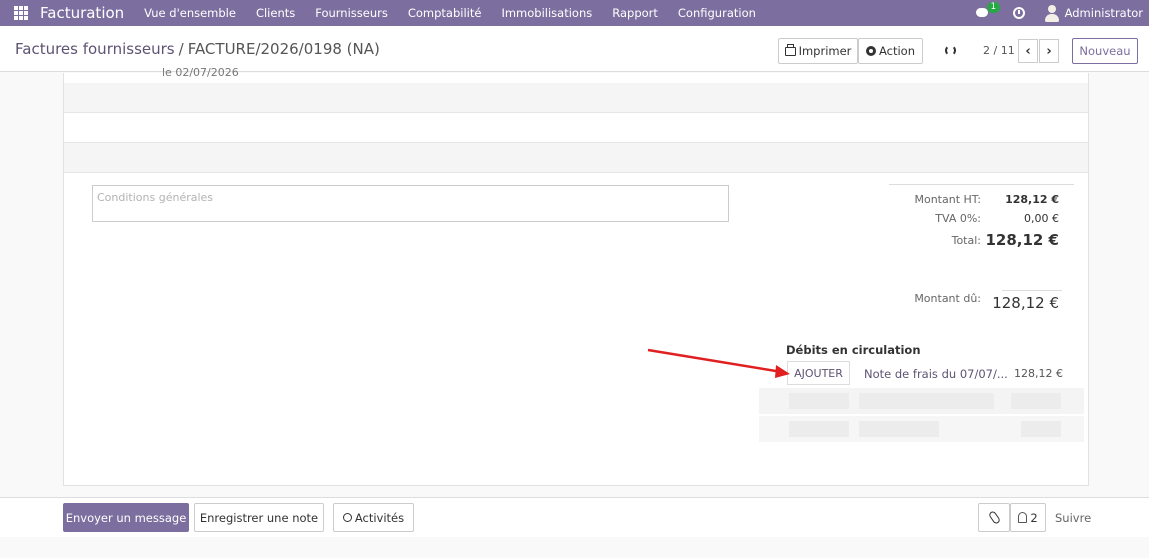 This screenshot has width=1149, height=558. I want to click on attachment-button, so click(994, 517).